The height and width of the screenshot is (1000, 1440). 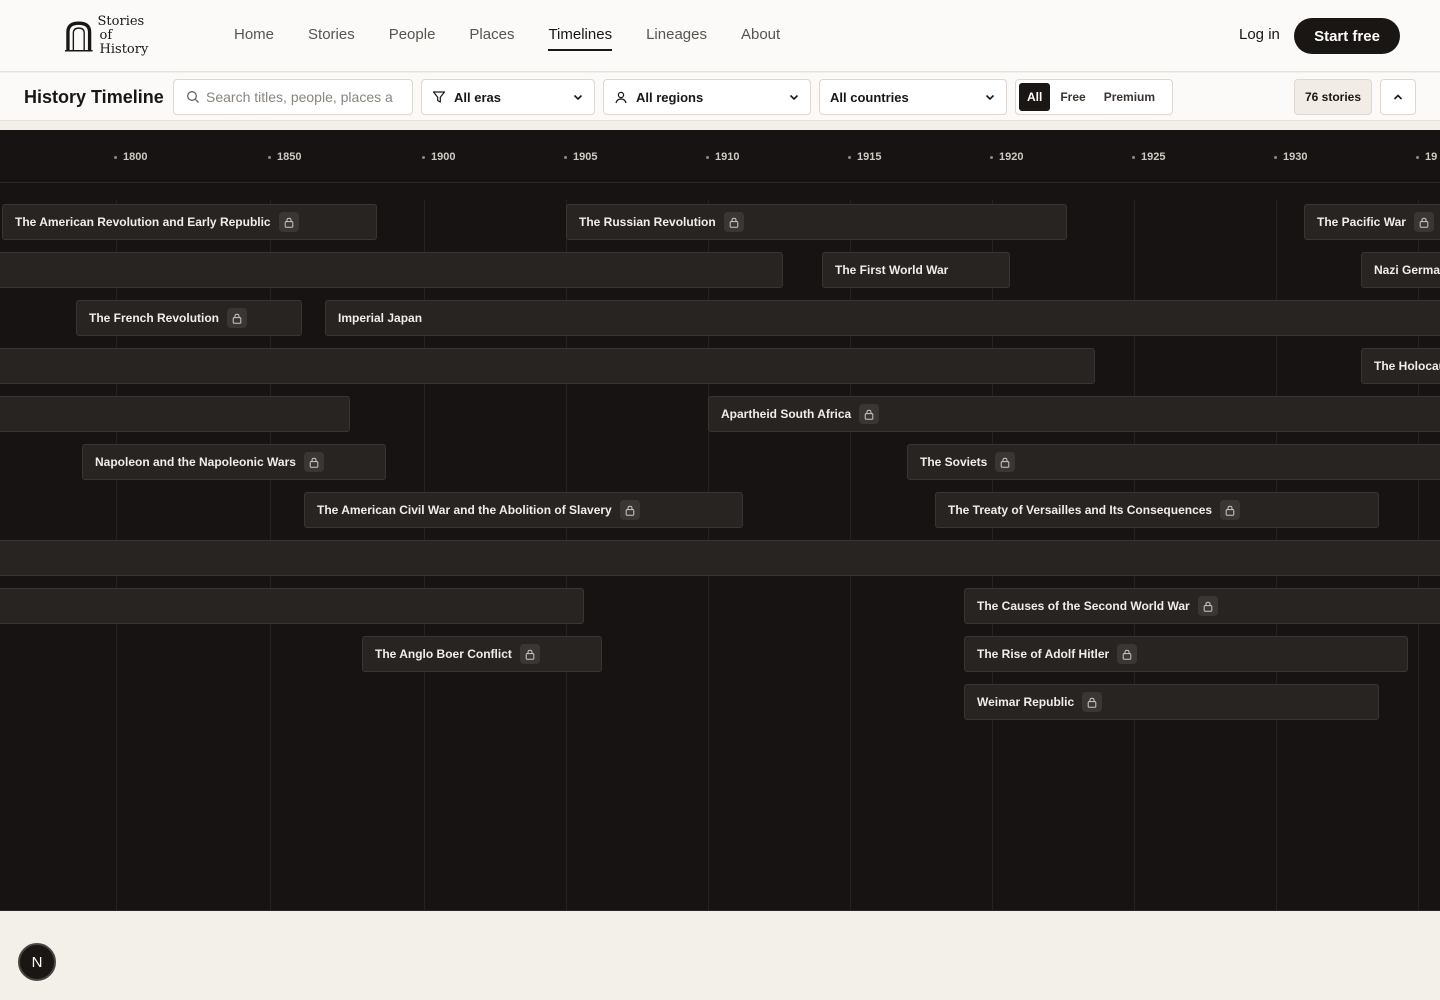 I want to click on story-title: Apartheid South Africa, so click(x=786, y=414).